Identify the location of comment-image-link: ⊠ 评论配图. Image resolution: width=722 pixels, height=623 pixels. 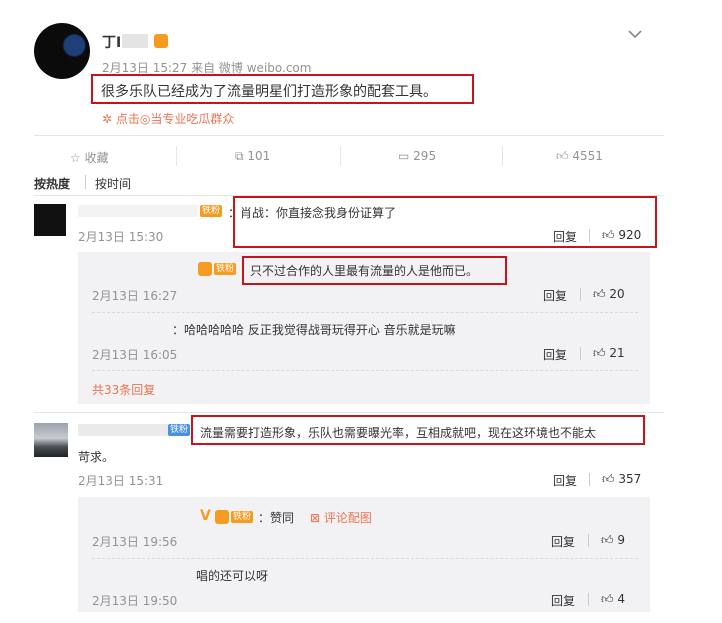
(341, 517).